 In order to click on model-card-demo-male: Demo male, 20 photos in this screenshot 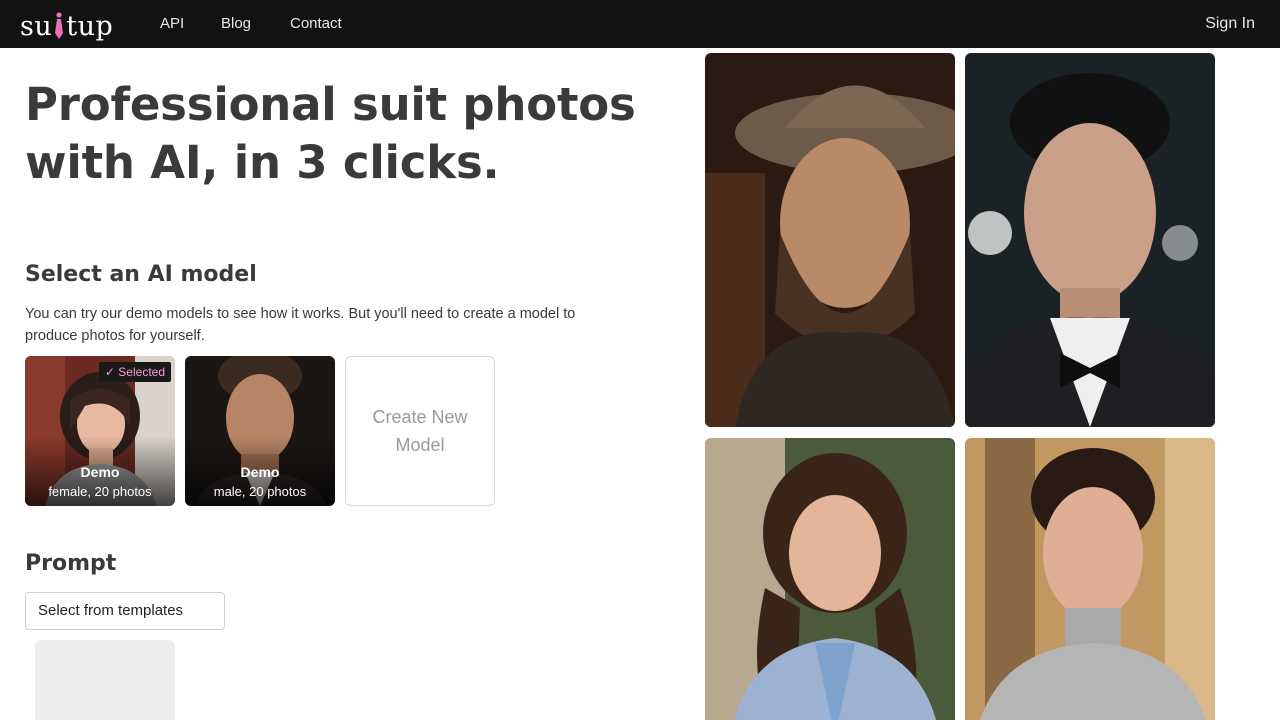, I will do `click(260, 431)`.